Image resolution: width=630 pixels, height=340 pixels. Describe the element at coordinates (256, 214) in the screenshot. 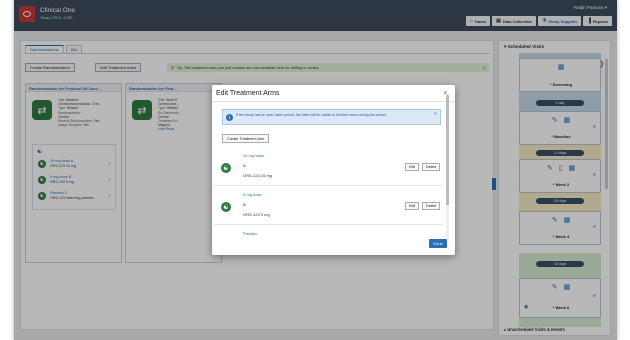

I see `arm-desc: ORS-123 5 mg` at that location.